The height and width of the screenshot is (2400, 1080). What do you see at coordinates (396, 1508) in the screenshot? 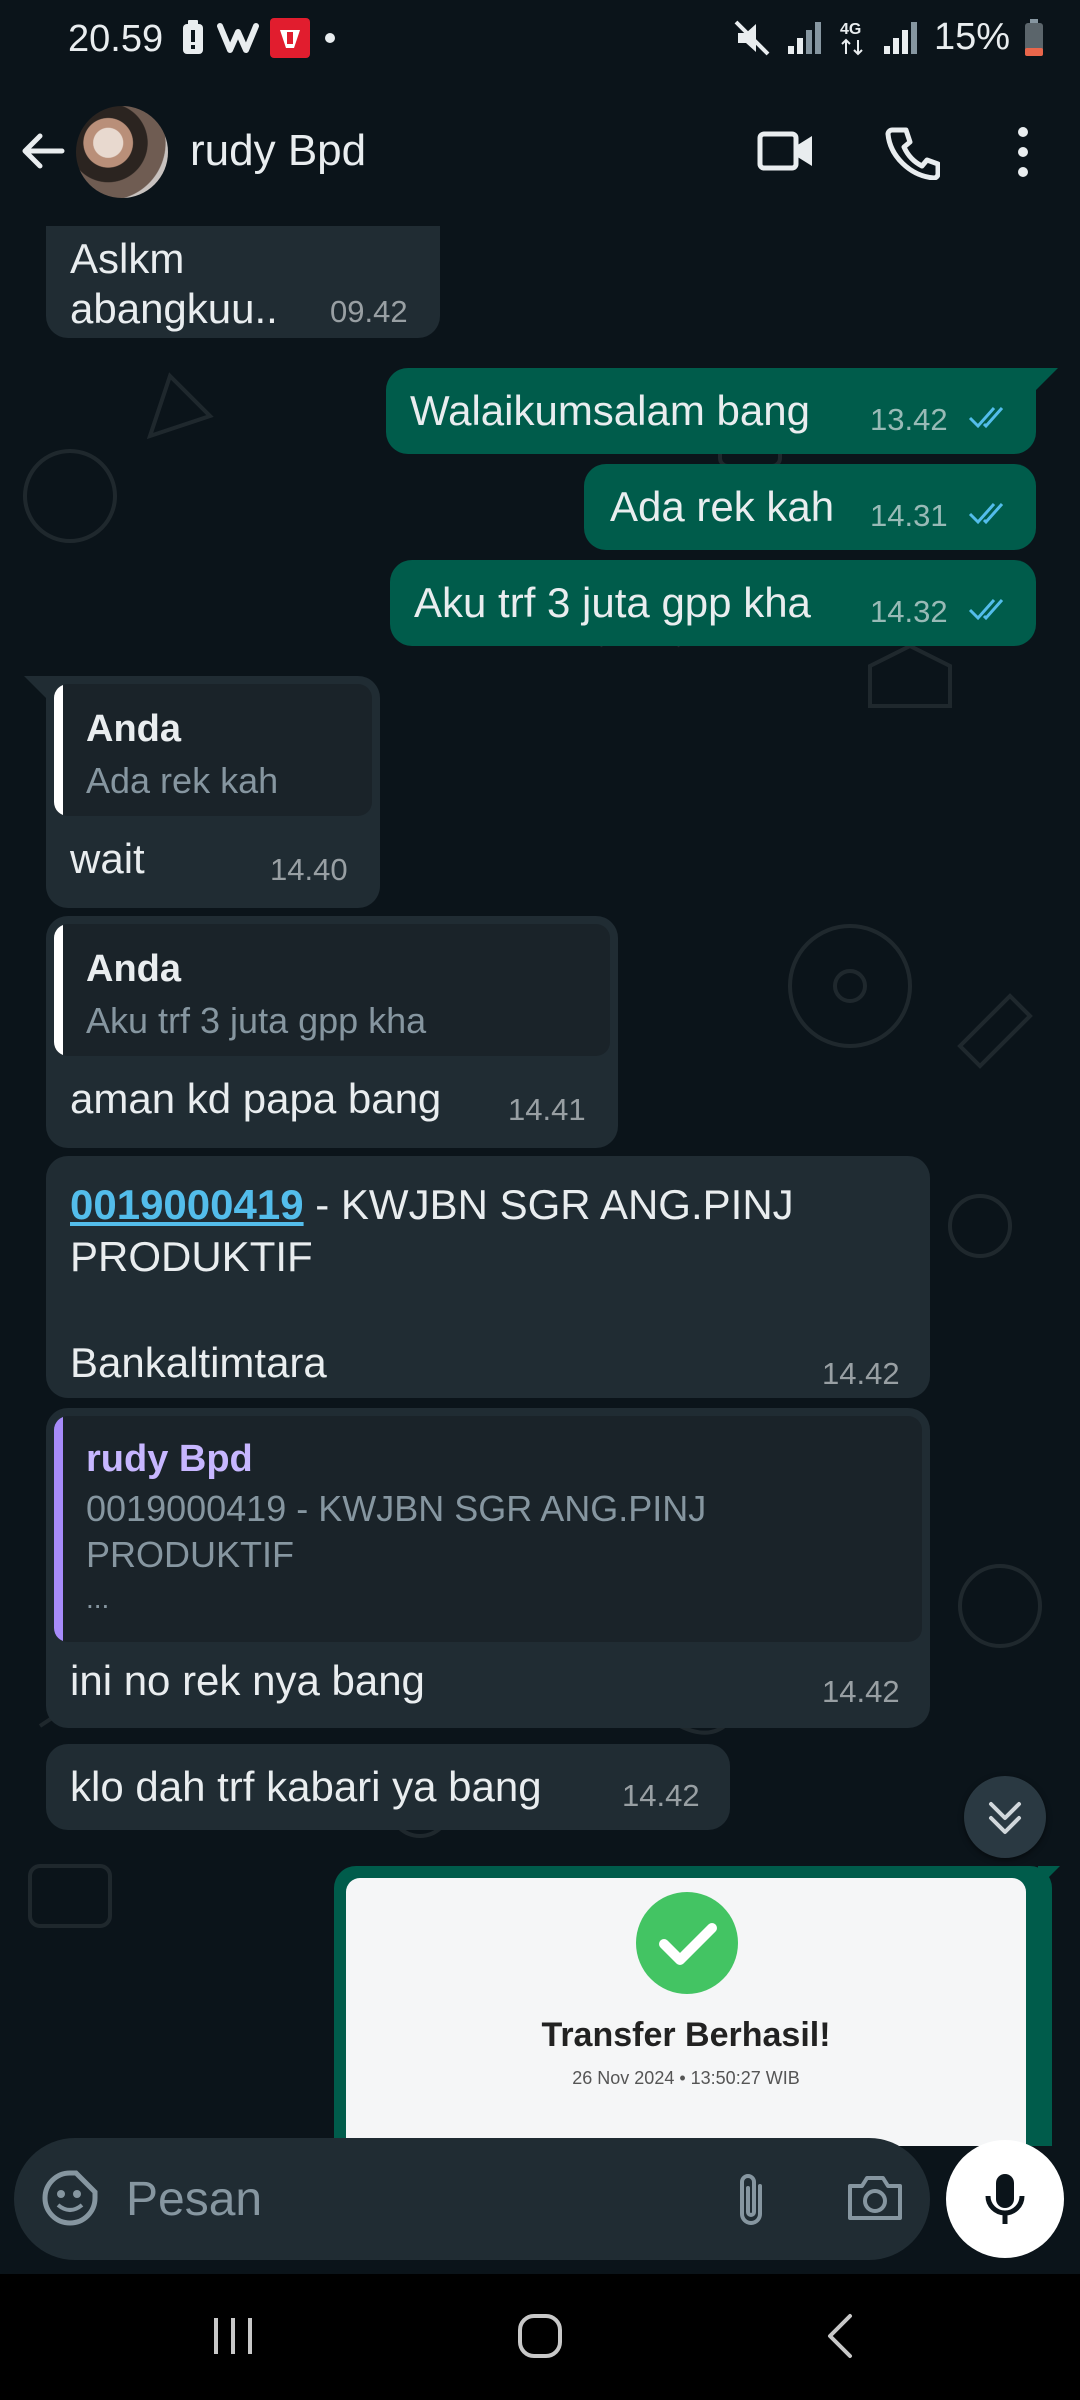
I see `quote-text: 0019000419 - KWJBN SGR ANG.PINJ` at bounding box center [396, 1508].